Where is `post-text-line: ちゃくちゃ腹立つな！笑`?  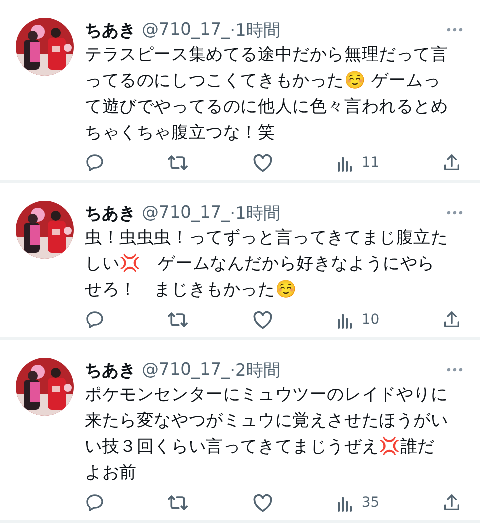 post-text-line: ちゃくちゃ腹立つな！笑 is located at coordinates (180, 133).